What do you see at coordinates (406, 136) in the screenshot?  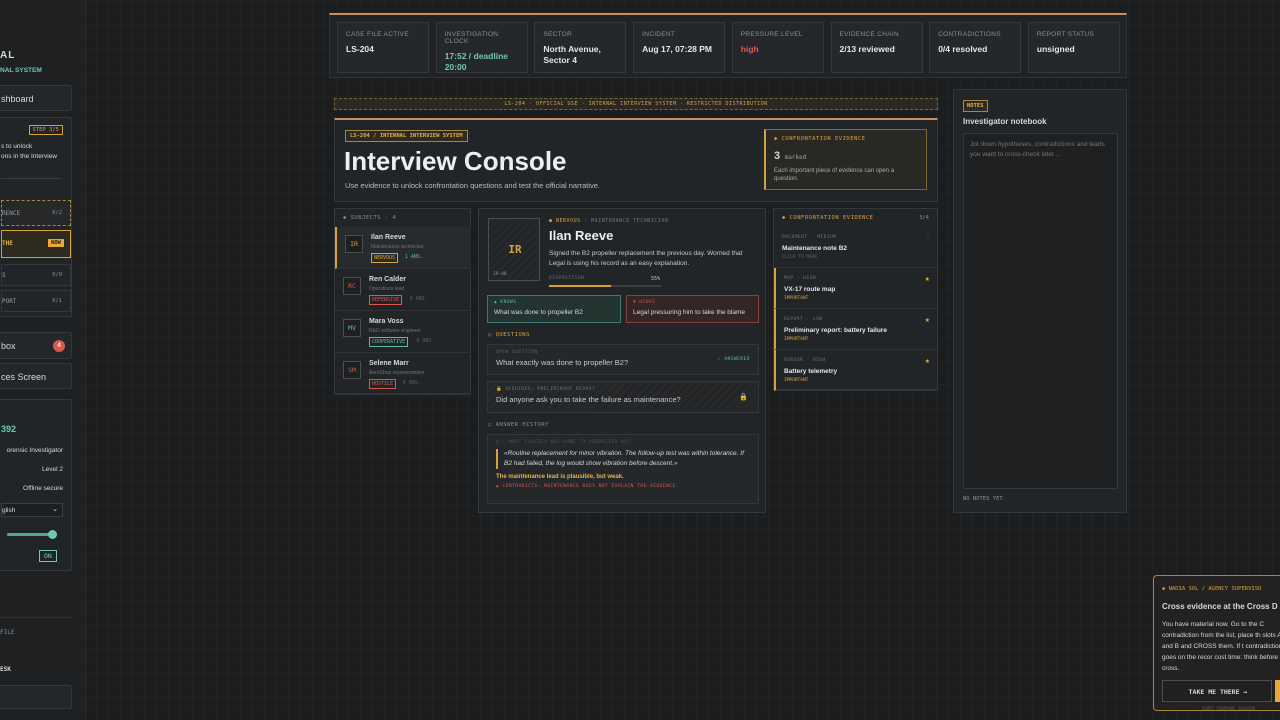 I see `console-tag: LS-204 / INTERNAL INTERVIEW SYSTEM` at bounding box center [406, 136].